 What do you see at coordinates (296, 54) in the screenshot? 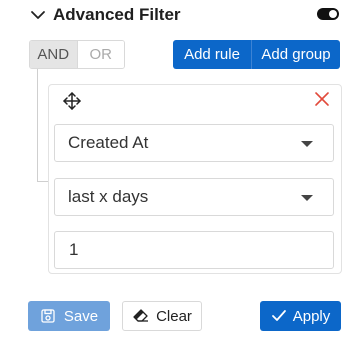
I see `add-group-button: Add group` at bounding box center [296, 54].